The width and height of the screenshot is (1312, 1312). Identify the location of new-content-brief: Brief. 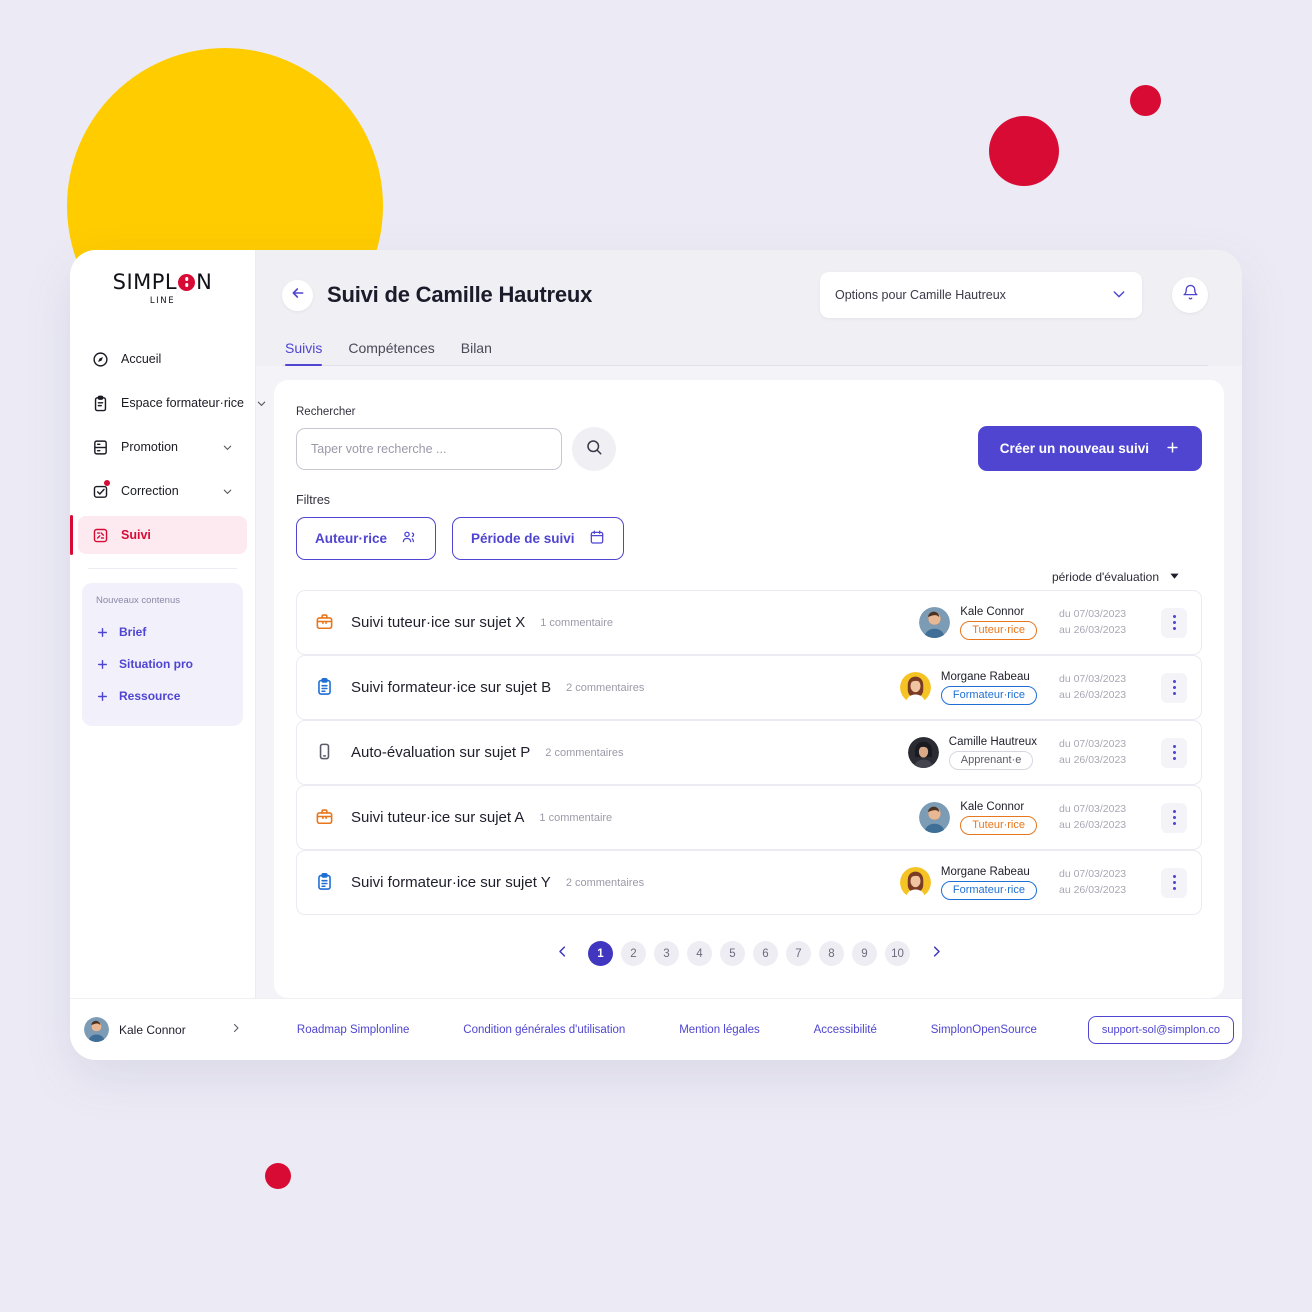
(162, 632).